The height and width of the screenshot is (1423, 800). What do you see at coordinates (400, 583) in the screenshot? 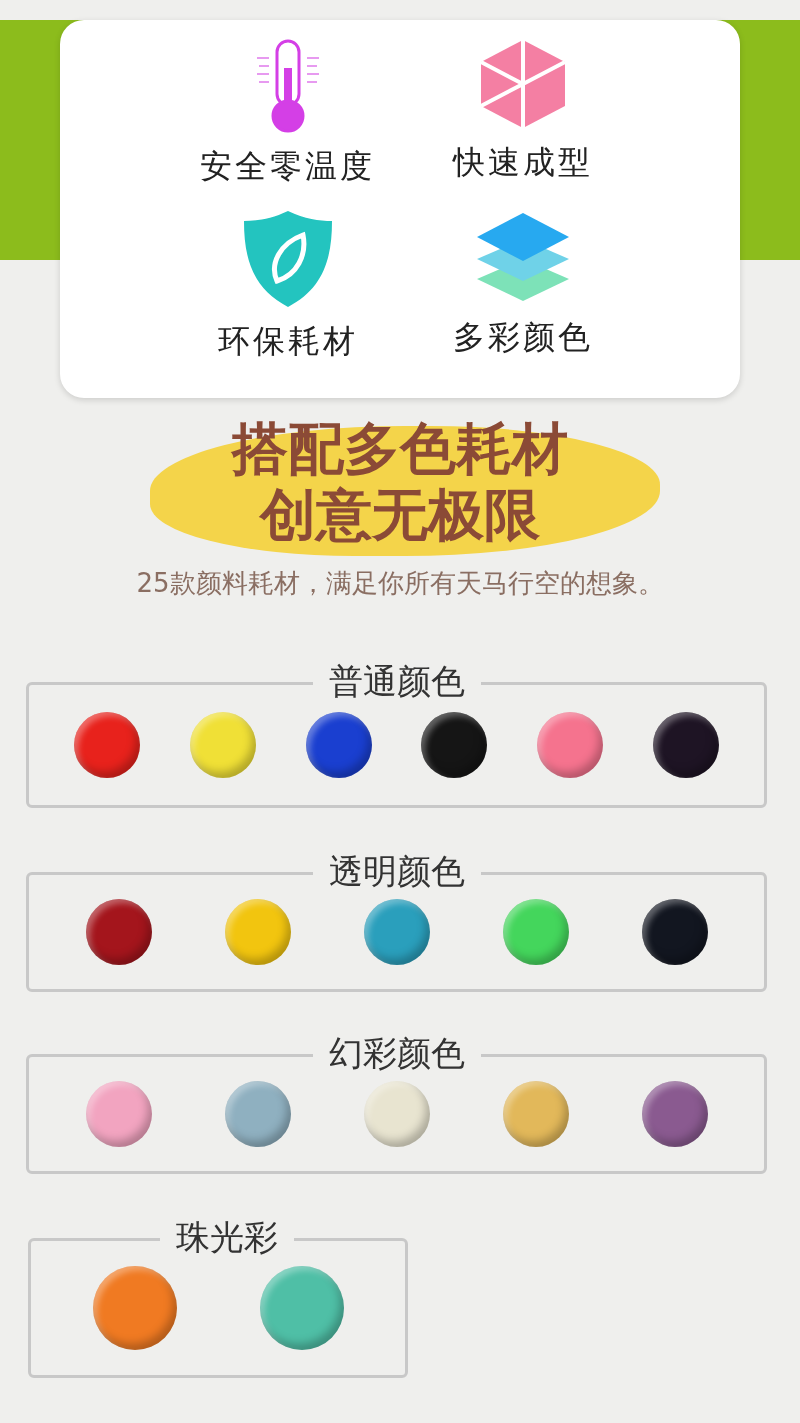
I see `subtitle: 25款颜料耗材，满足你所有天马行空的想象。` at bounding box center [400, 583].